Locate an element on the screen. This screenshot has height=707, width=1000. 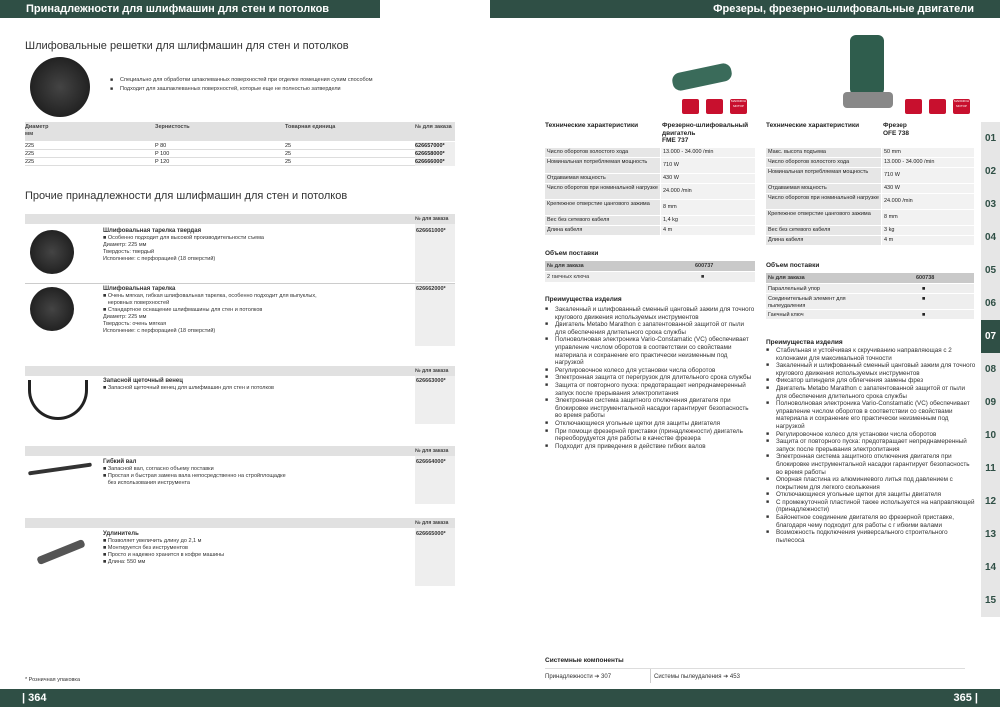
chapter-tab-10: 10 is located at coordinates (990, 435).